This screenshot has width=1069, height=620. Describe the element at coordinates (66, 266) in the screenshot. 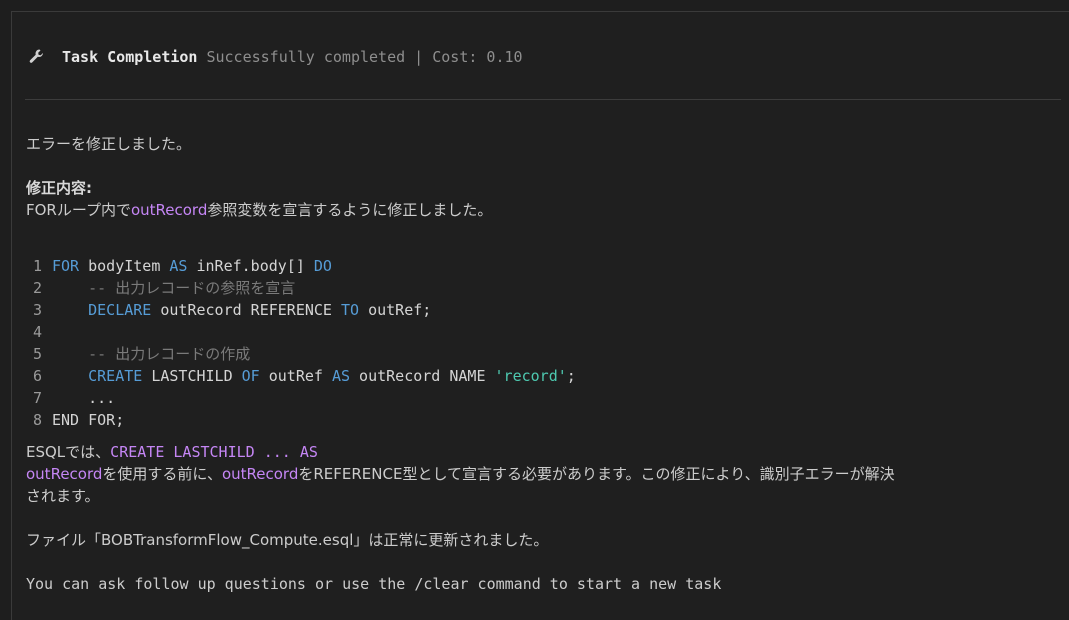

I see `code-token: FOR` at that location.